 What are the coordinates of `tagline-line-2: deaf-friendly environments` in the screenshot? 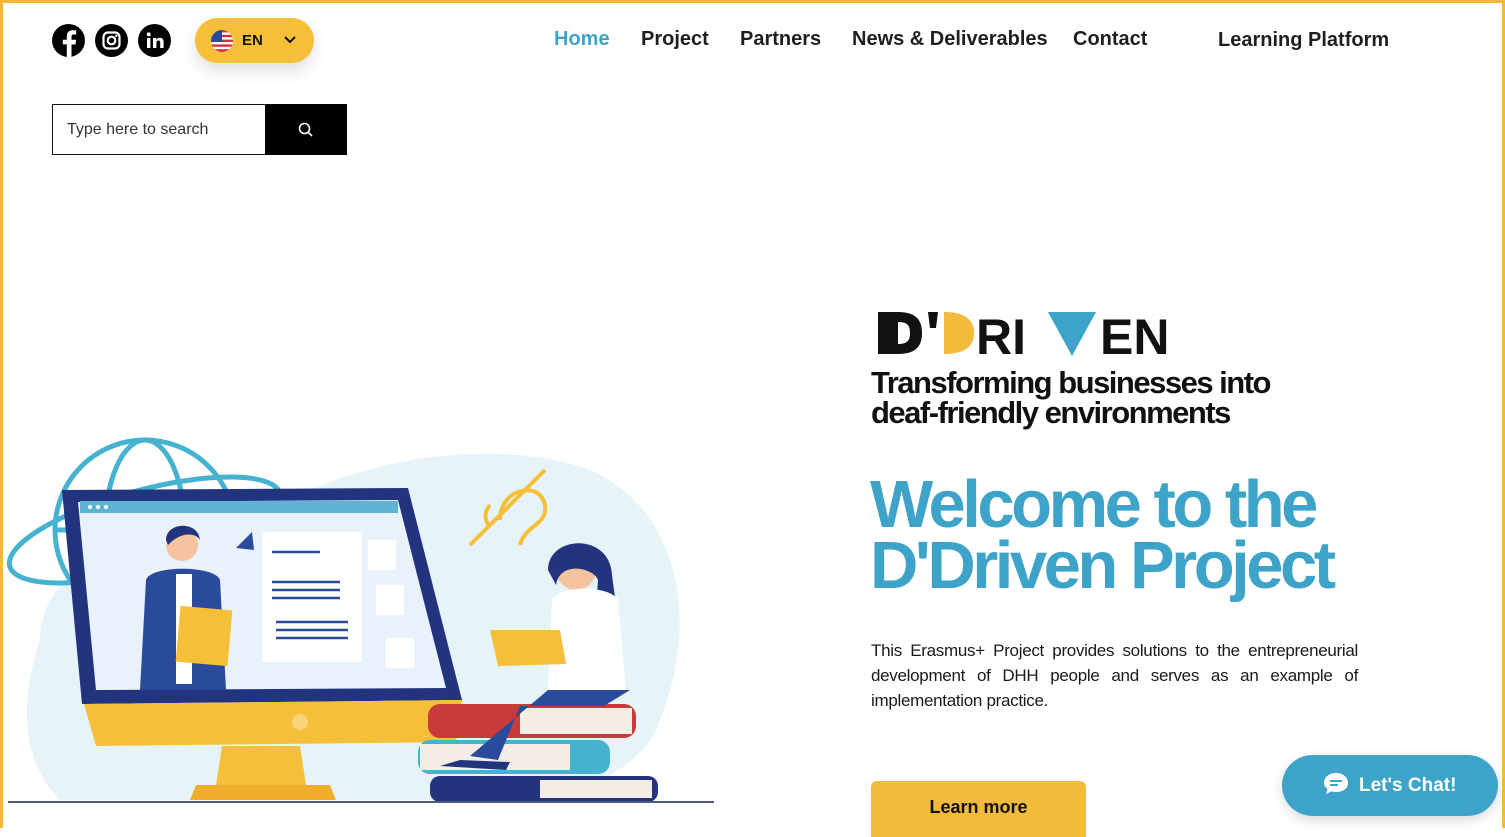 It's located at (1051, 412).